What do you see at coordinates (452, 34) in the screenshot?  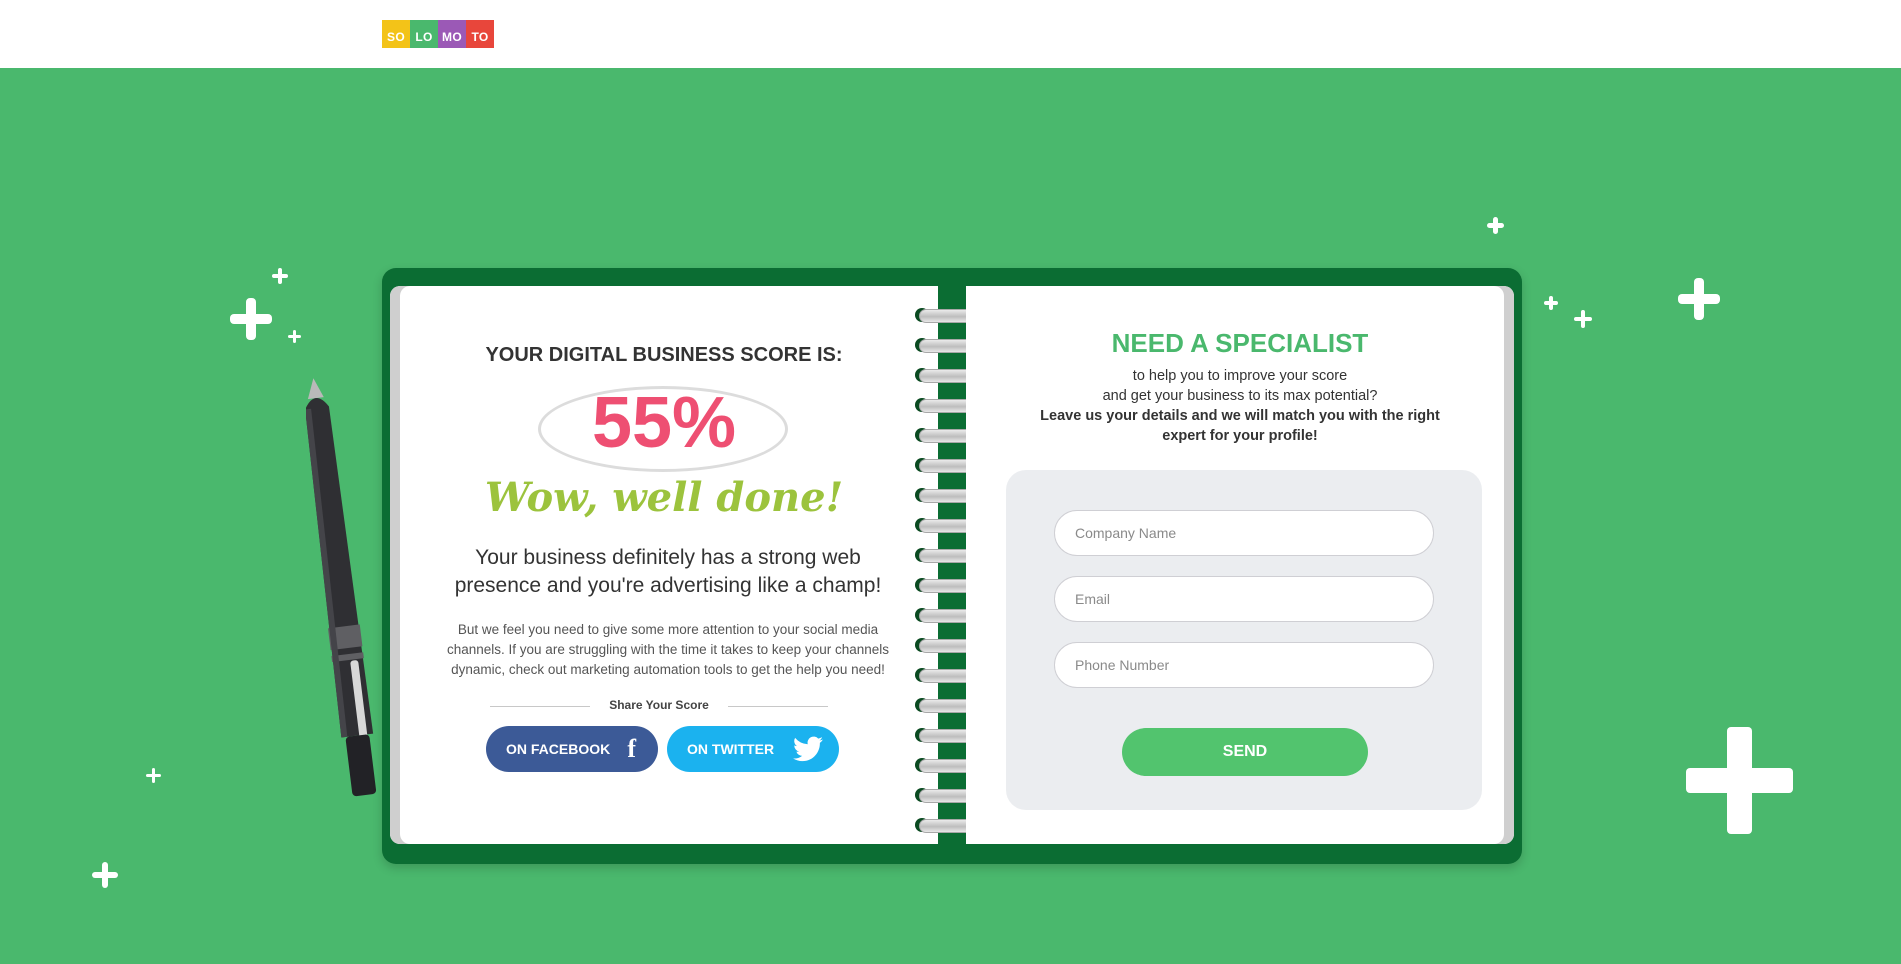 I see `logo-letter-mo: MO` at bounding box center [452, 34].